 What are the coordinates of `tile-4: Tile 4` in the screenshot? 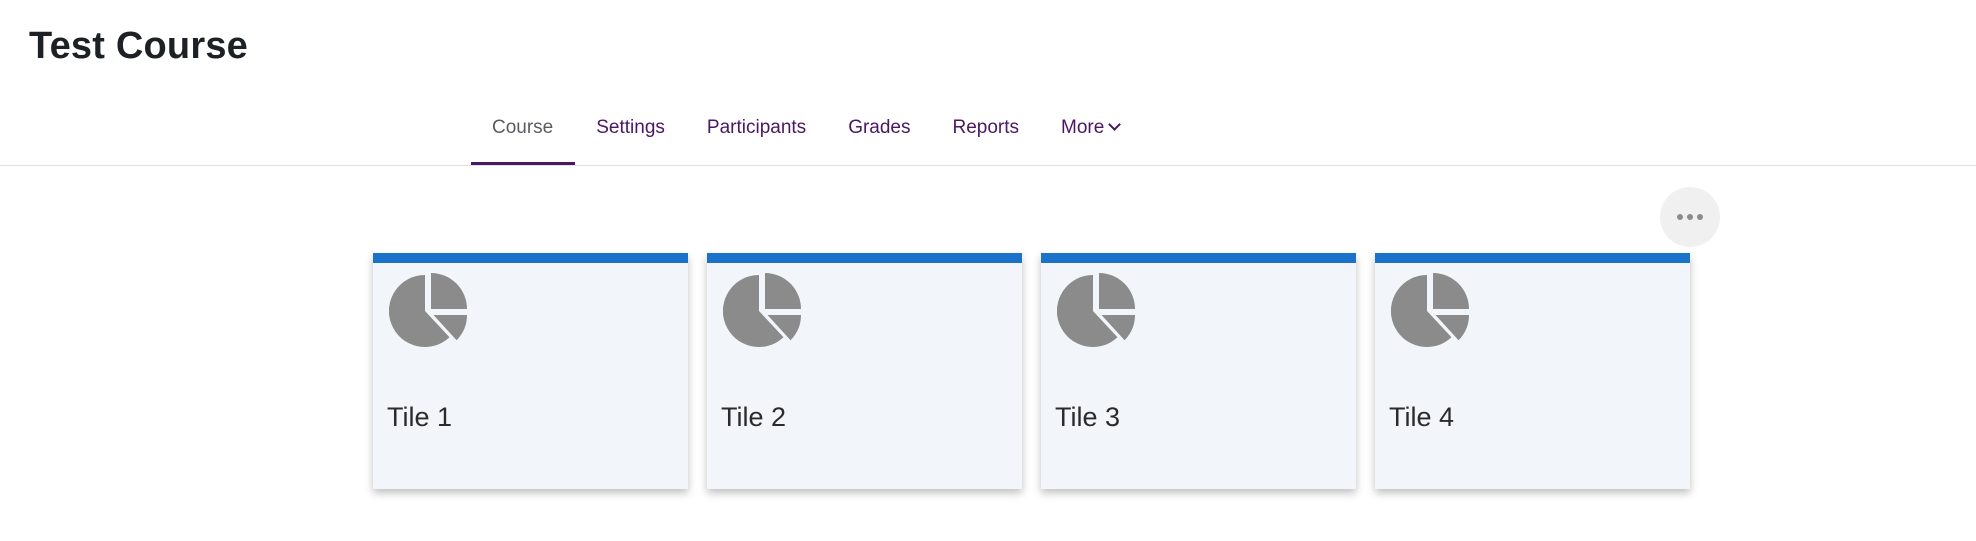 It's located at (1532, 371).